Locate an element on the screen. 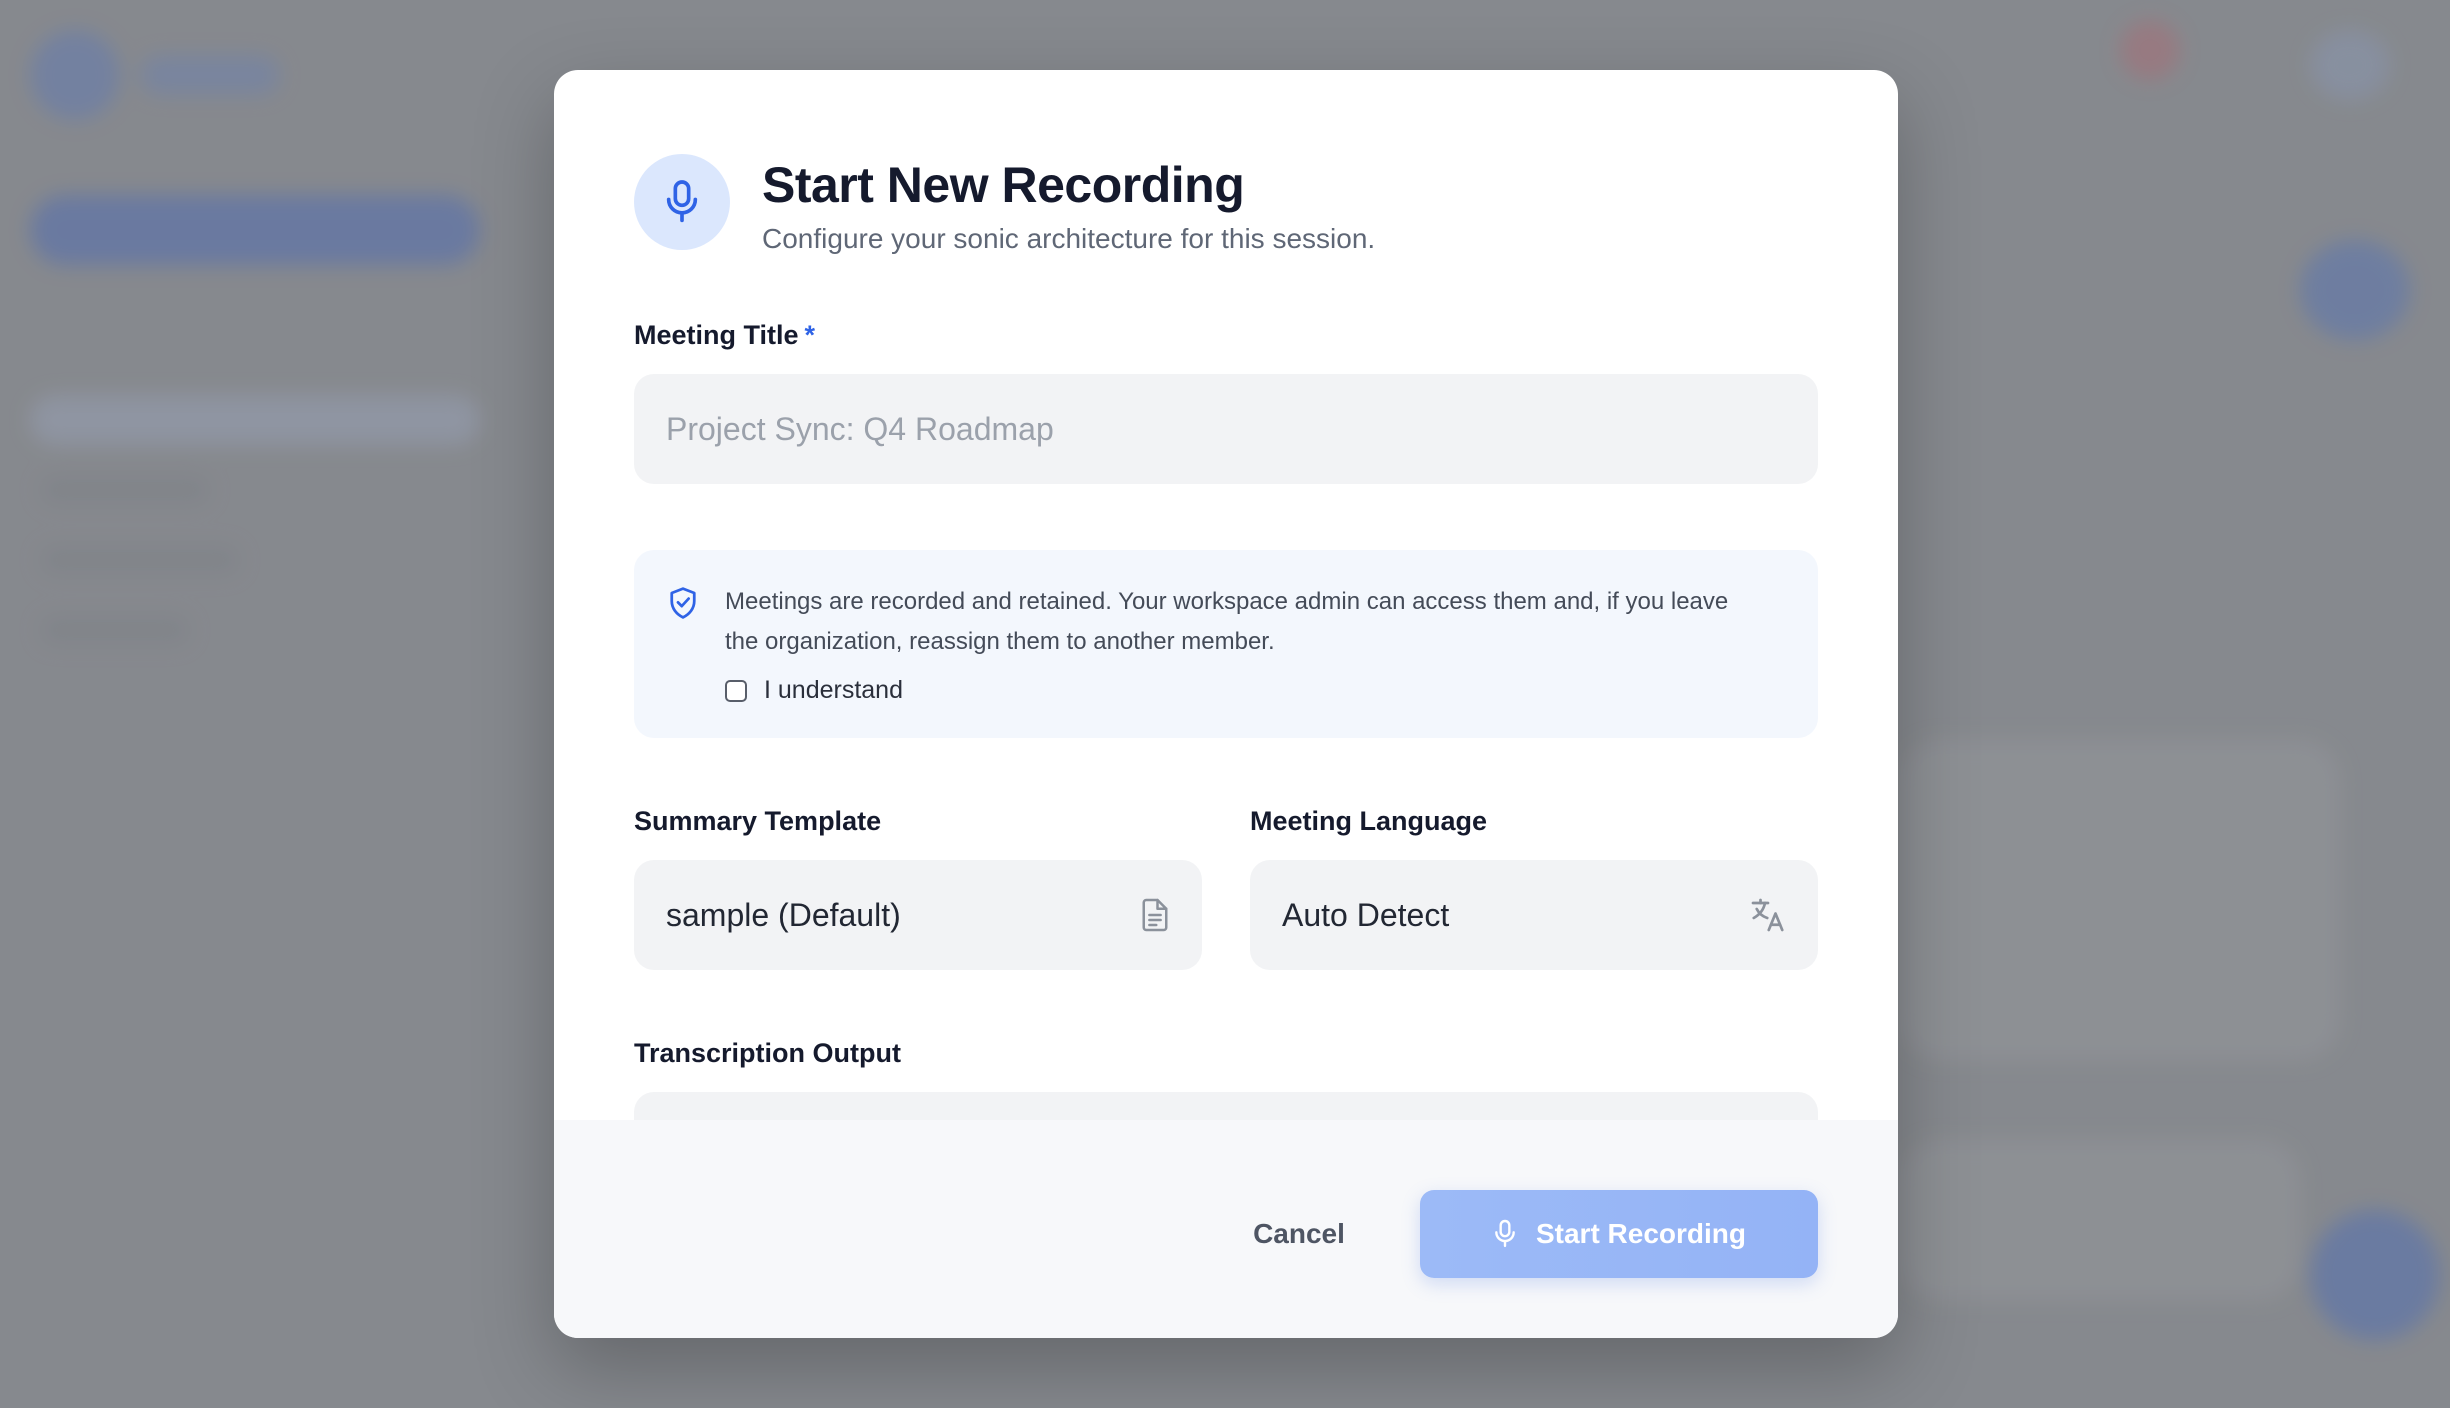 This screenshot has width=2450, height=1408. summary-template-label: Summary Template is located at coordinates (758, 821).